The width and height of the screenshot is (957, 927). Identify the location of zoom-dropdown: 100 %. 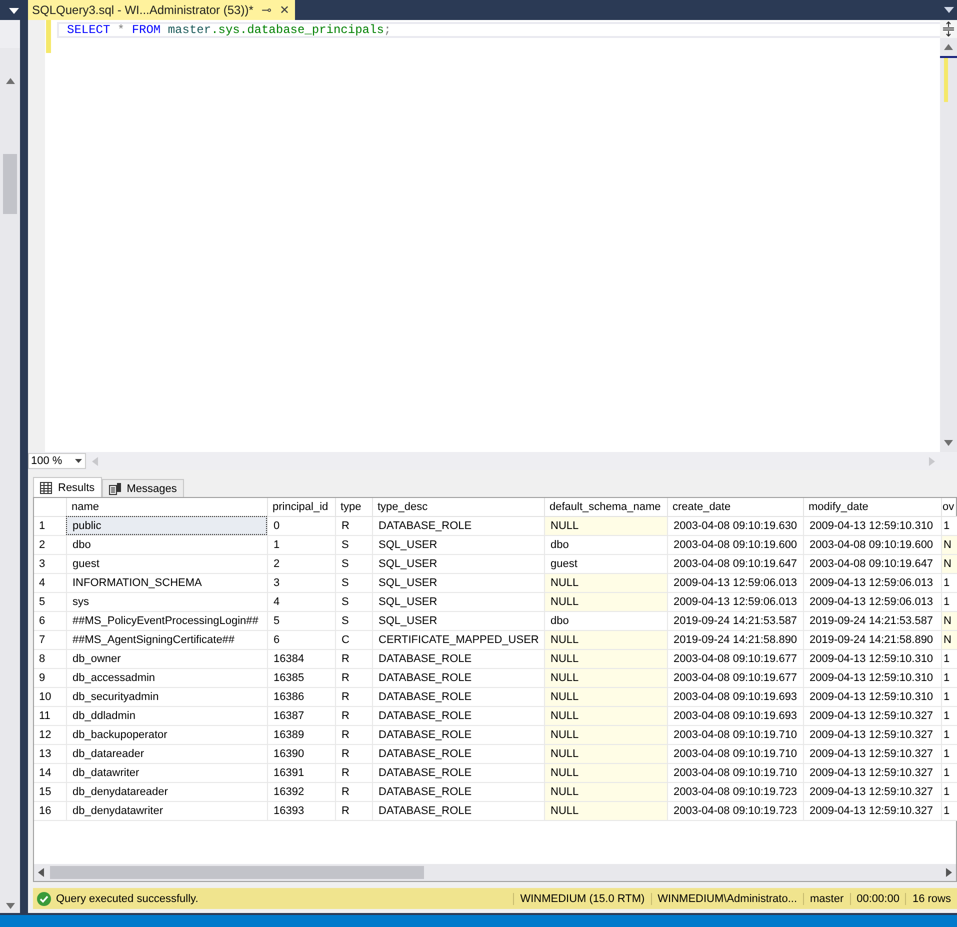
(57, 461).